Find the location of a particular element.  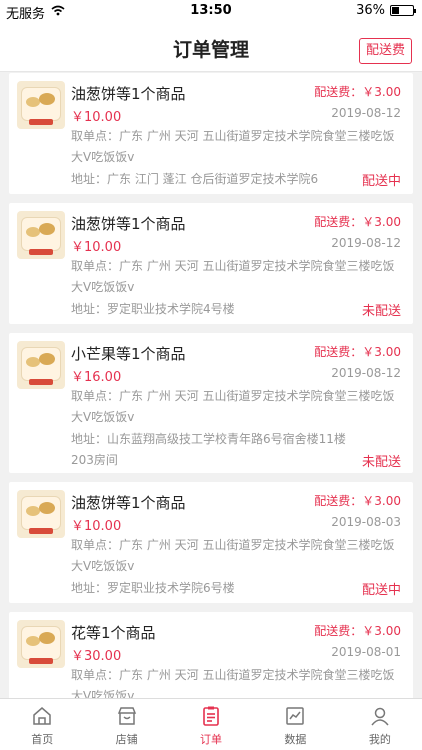

delivery-fee-button: 配送费 is located at coordinates (385, 51).